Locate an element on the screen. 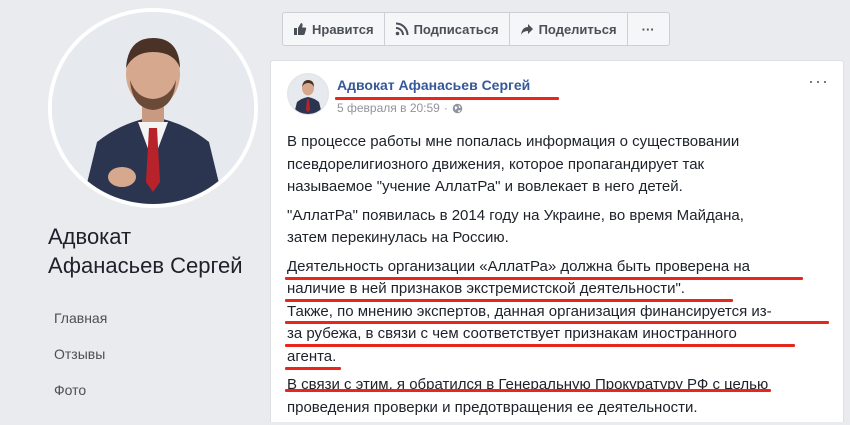  author-photo-icon is located at coordinates (308, 94).